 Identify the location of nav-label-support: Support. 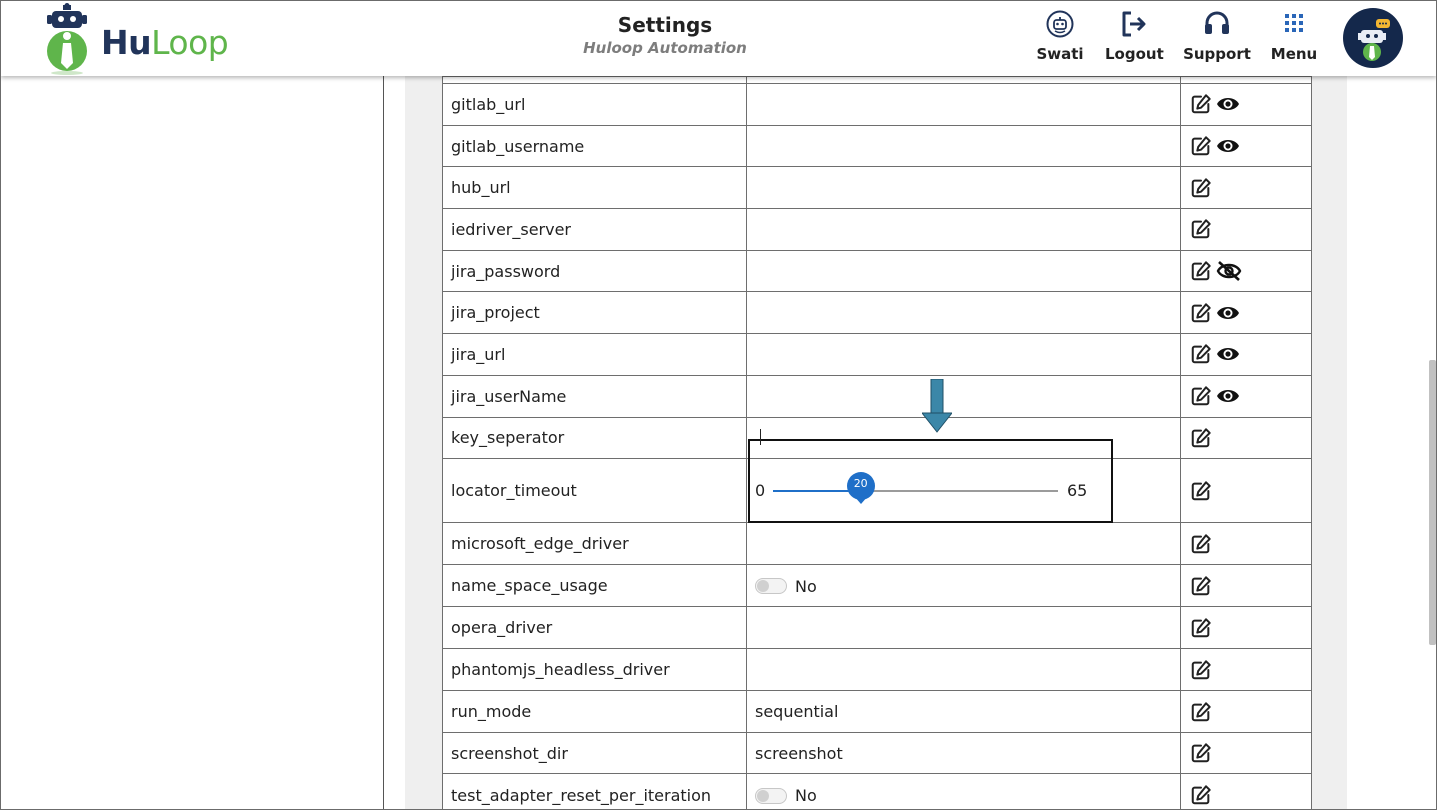
(1217, 54).